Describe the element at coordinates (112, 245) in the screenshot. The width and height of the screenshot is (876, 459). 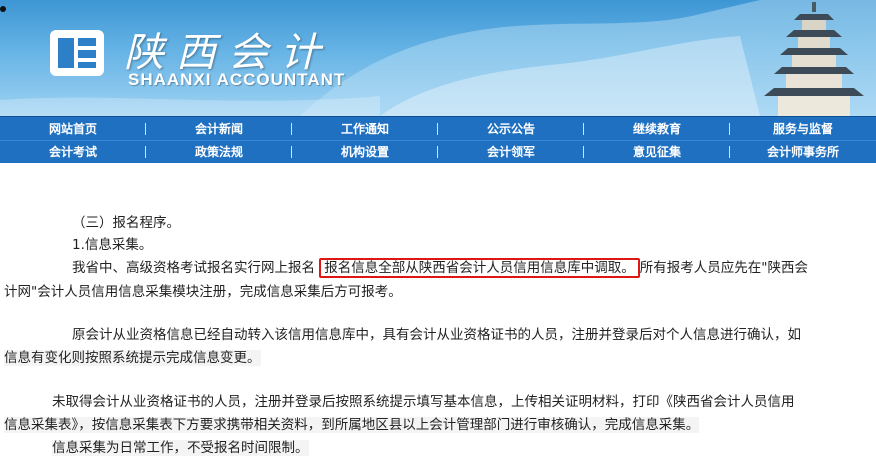
I see `item-heading: 1.信息采集。` at that location.